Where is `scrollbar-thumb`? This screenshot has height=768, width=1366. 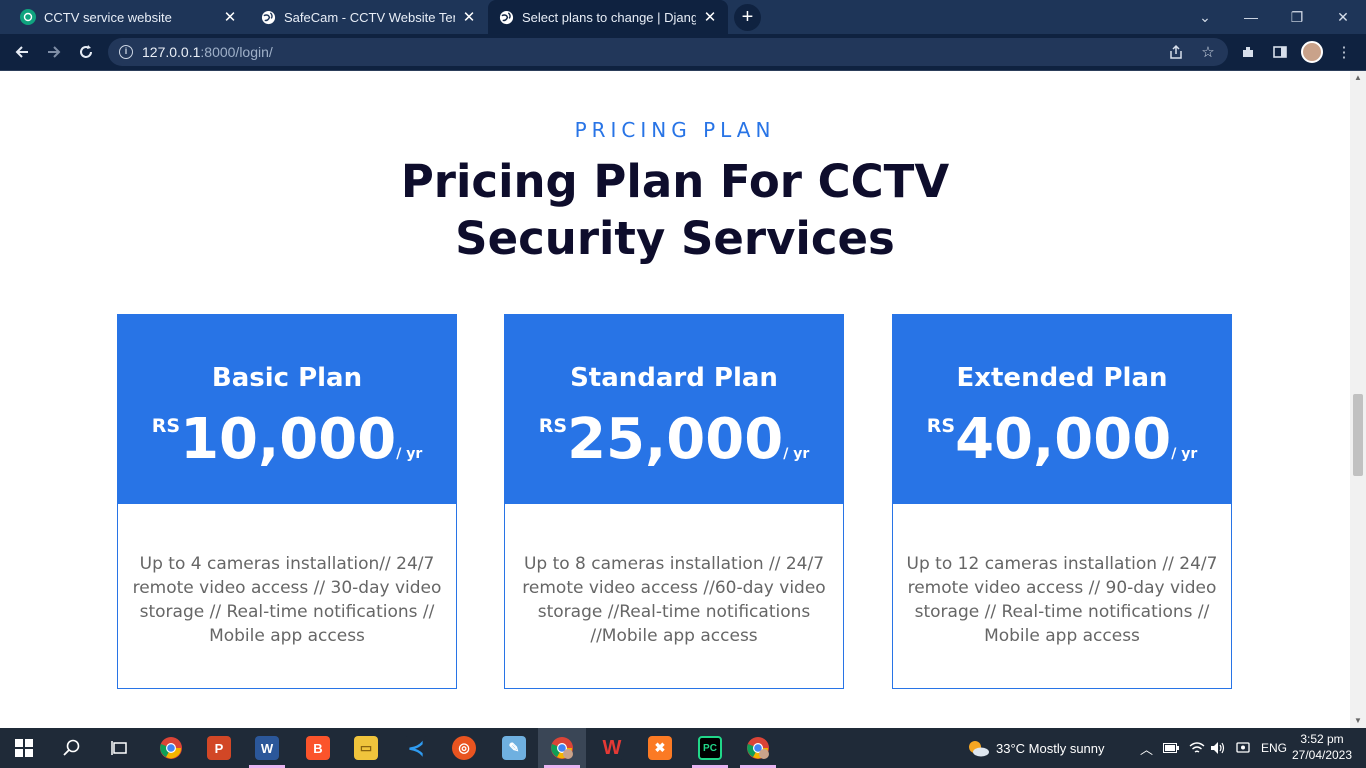 scrollbar-thumb is located at coordinates (1358, 435).